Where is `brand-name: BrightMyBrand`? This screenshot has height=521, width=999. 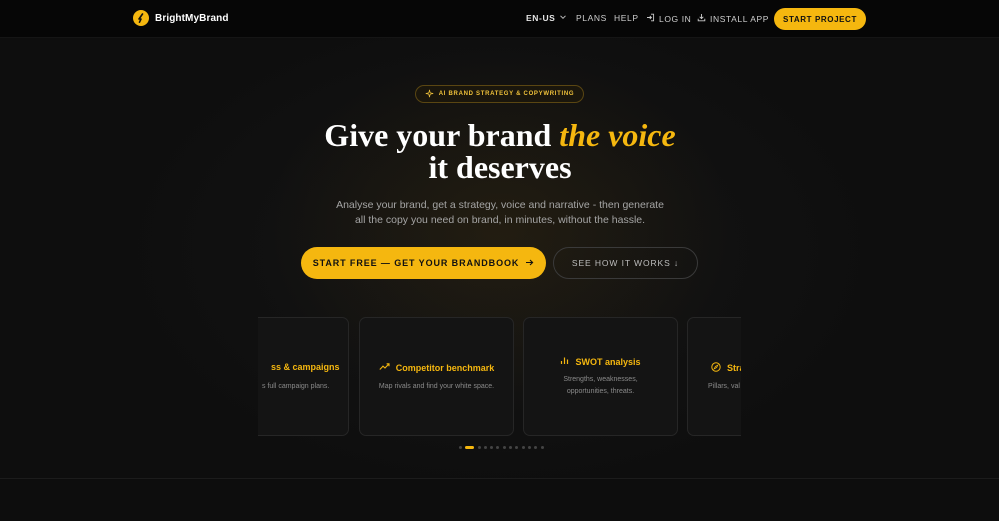
brand-name: BrightMyBrand is located at coordinates (192, 18).